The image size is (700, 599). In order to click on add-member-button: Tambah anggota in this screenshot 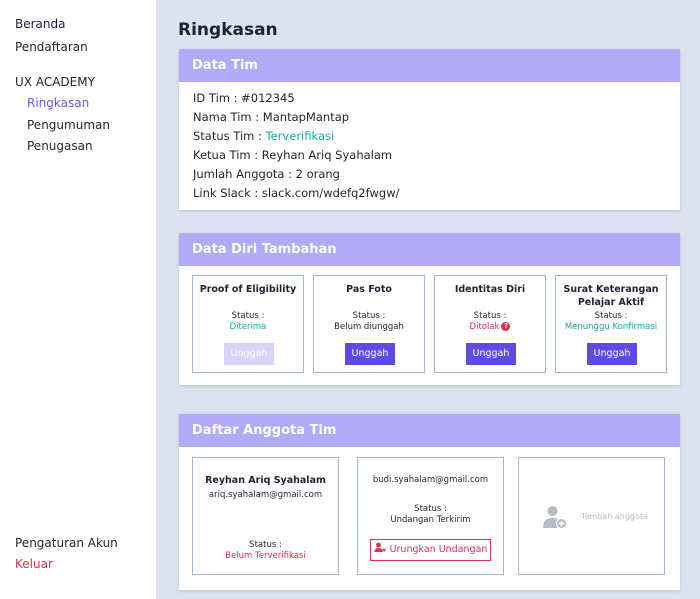, I will do `click(591, 516)`.